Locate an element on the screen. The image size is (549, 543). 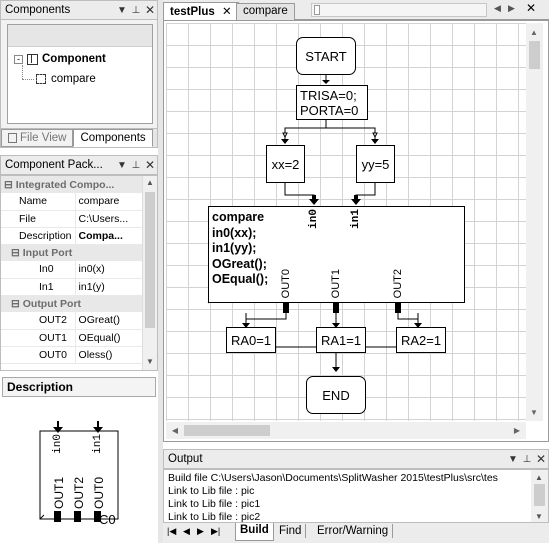
preview-out2-label: OUT2 is located at coordinates (79, 493).